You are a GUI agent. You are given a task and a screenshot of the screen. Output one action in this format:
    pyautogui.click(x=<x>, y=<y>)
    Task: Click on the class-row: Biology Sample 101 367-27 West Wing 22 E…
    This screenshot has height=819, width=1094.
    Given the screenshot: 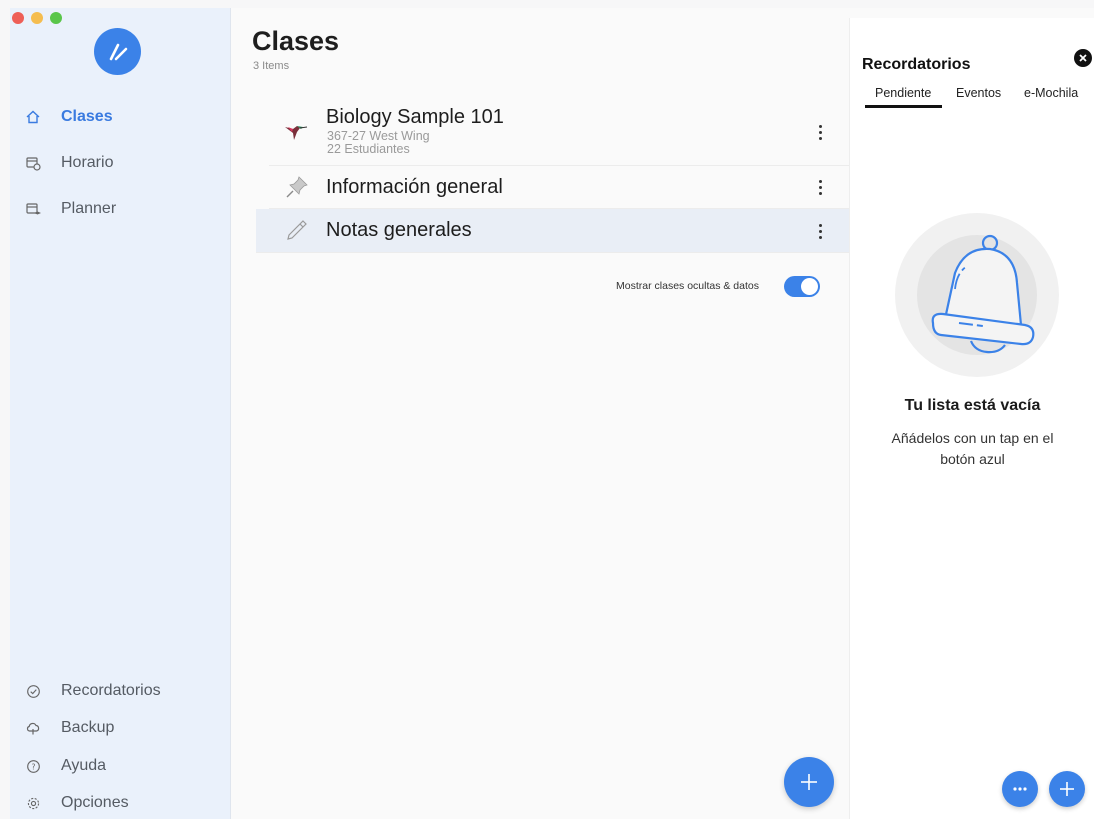 What is the action you would take?
    pyautogui.click(x=559, y=132)
    